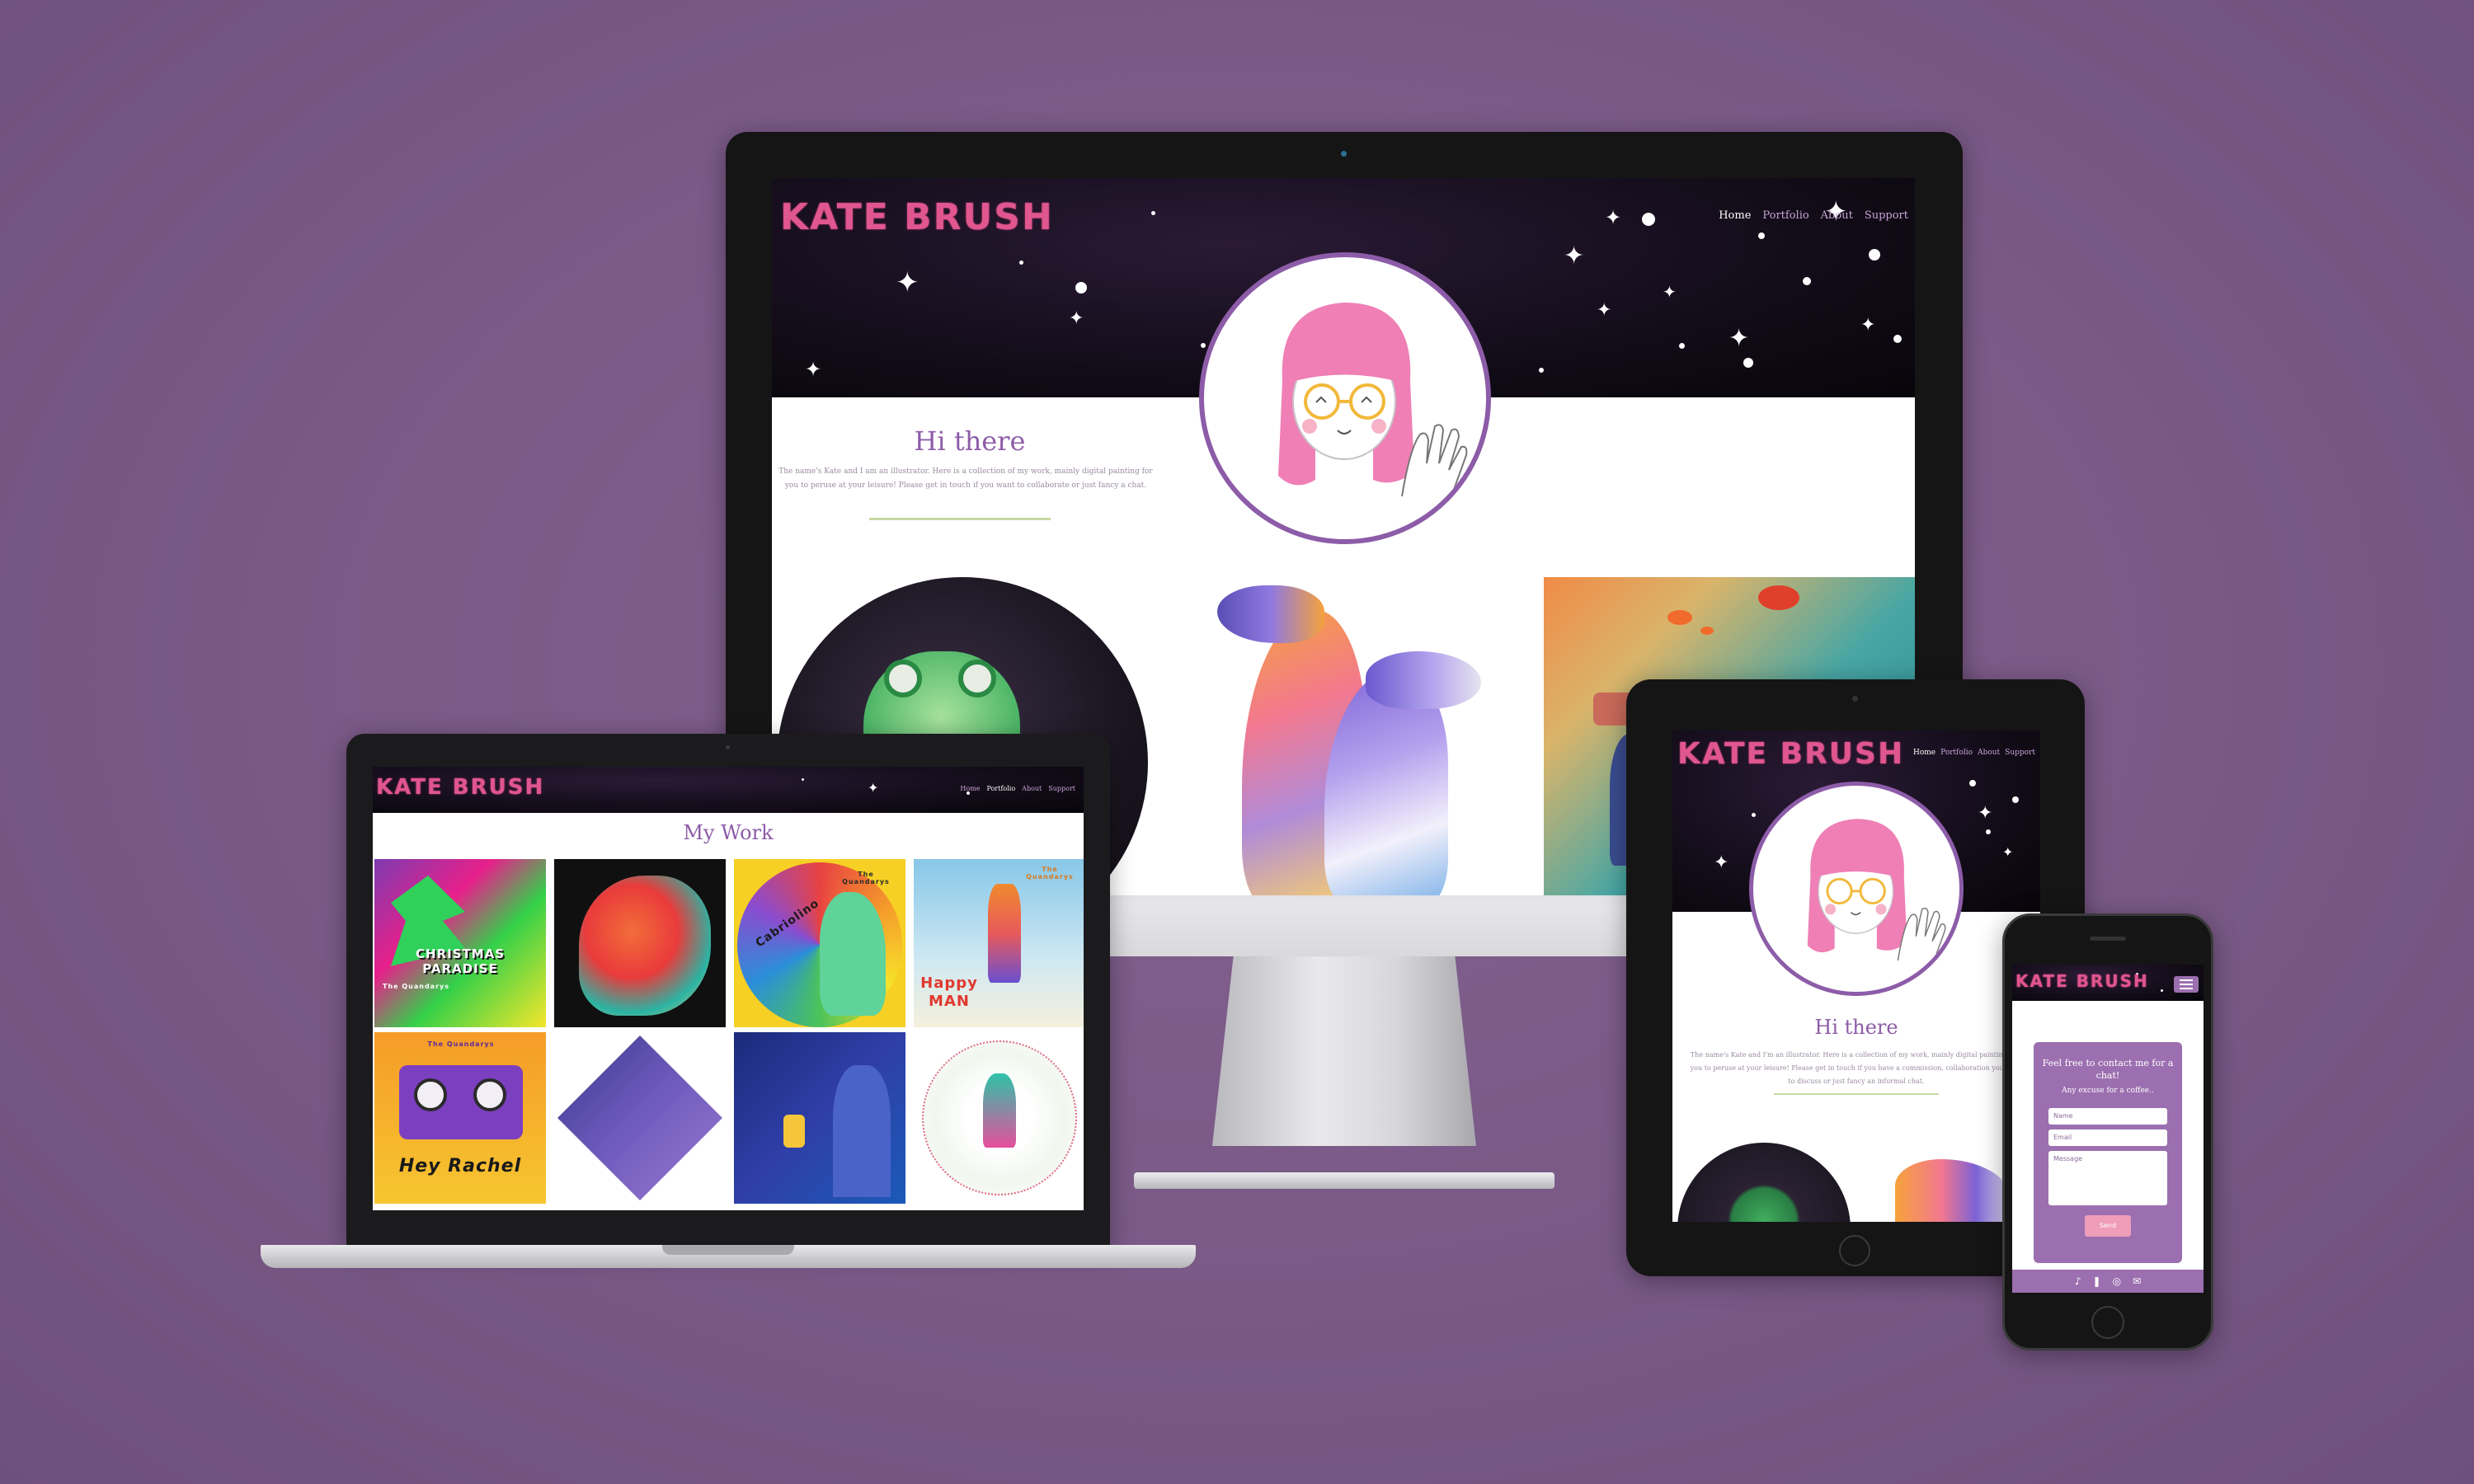 Image resolution: width=2474 pixels, height=1484 pixels. What do you see at coordinates (460, 1118) in the screenshot?
I see `gallery-tile-hey-rachel: Hey Rachel The Quandarys` at bounding box center [460, 1118].